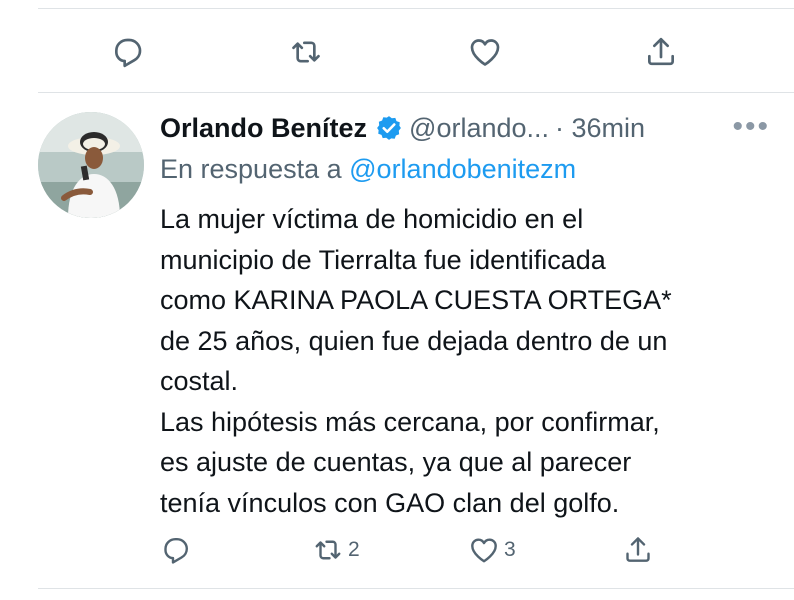 Image resolution: width=794 pixels, height=600 pixels. I want to click on like-count: 3, so click(510, 549).